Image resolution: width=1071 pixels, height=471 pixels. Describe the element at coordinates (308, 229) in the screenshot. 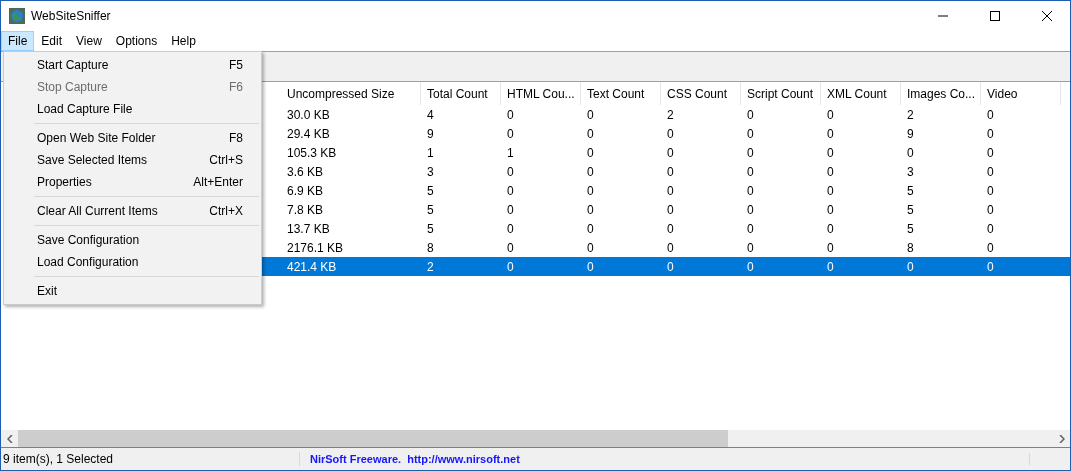

I see `table-cell-text: 13.7 KB` at that location.